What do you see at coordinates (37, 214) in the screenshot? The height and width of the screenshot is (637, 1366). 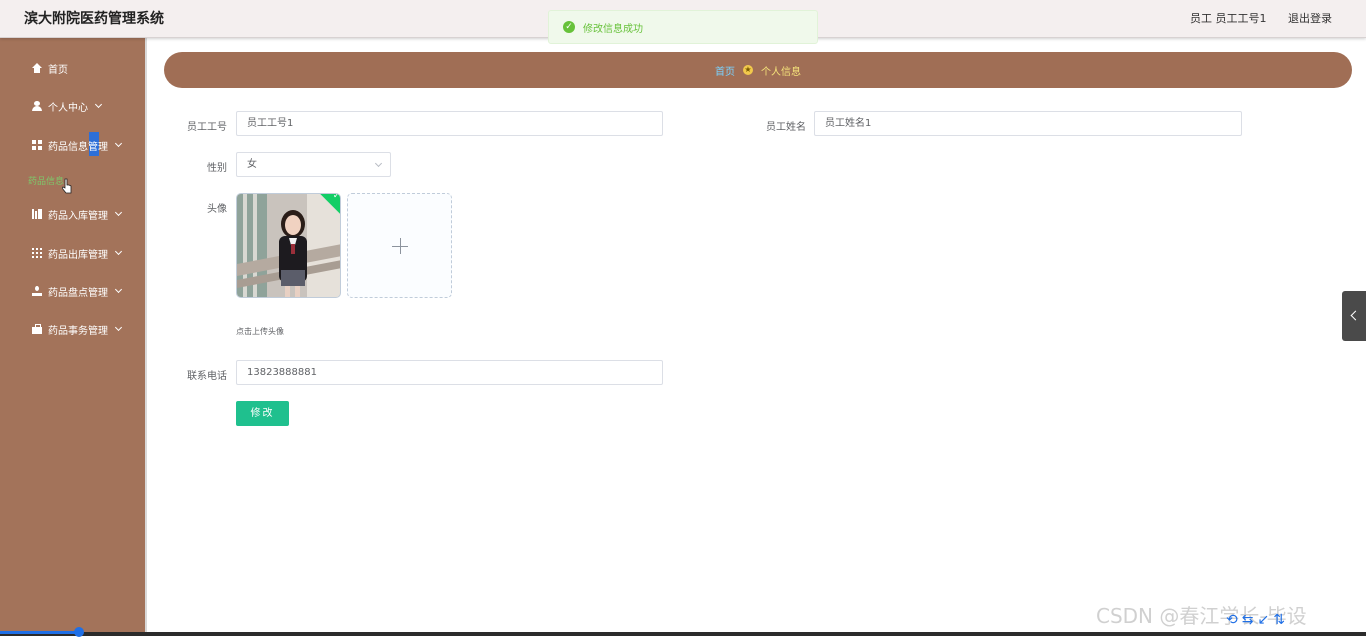 I see `books-icon` at bounding box center [37, 214].